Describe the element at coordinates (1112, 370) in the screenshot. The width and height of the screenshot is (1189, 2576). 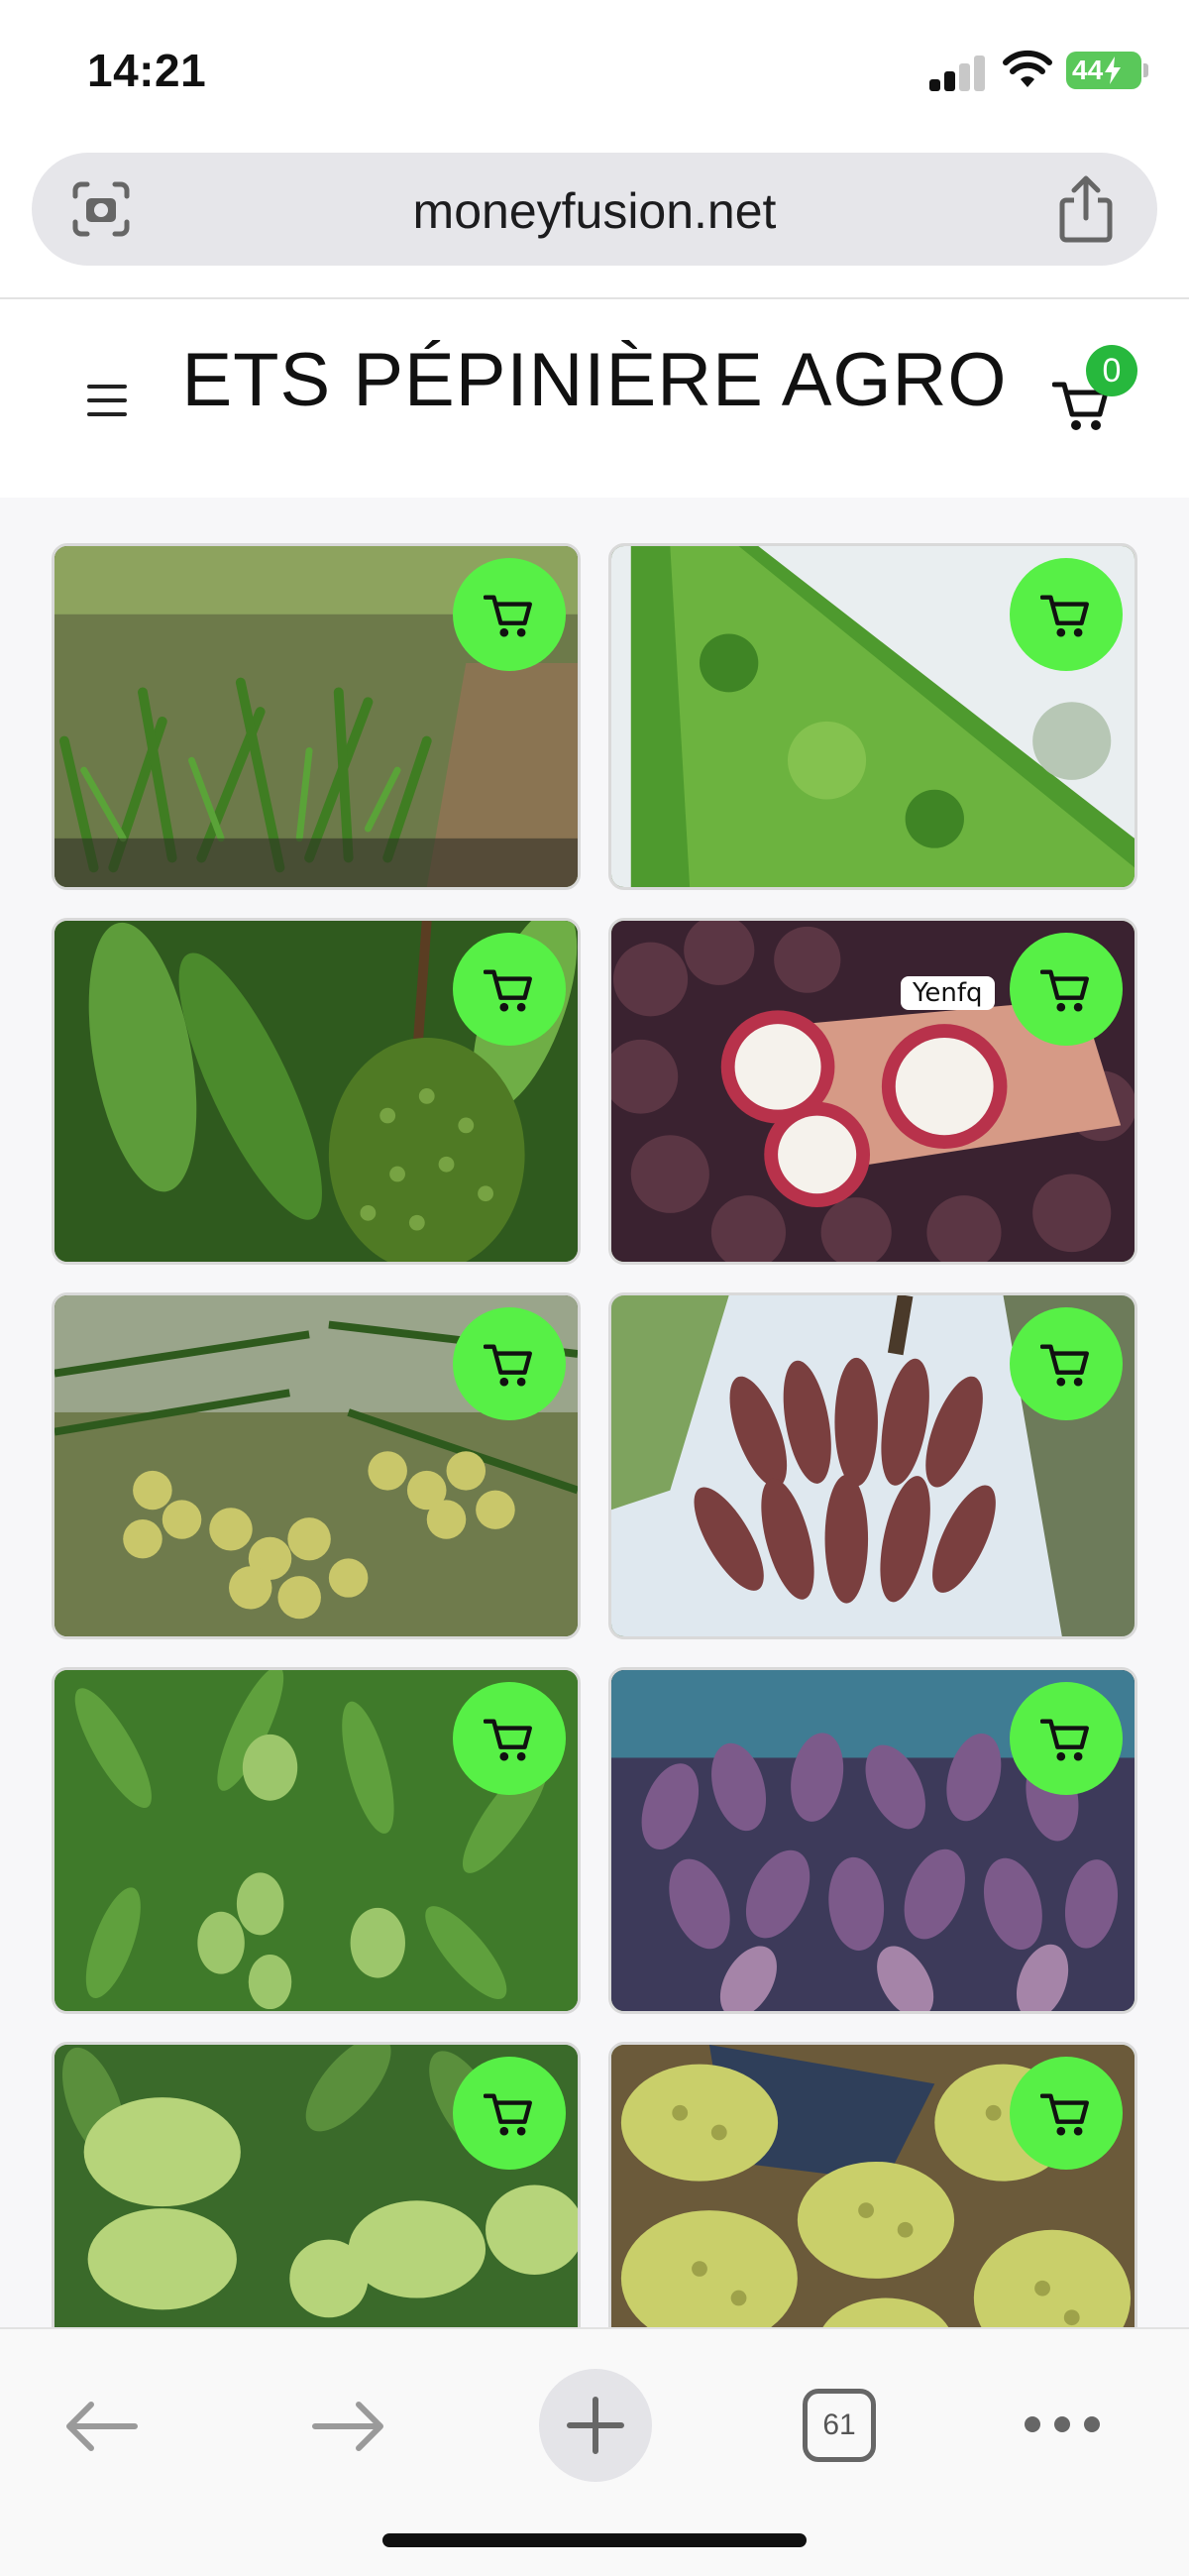
I see `cart-count-badge: 0` at that location.